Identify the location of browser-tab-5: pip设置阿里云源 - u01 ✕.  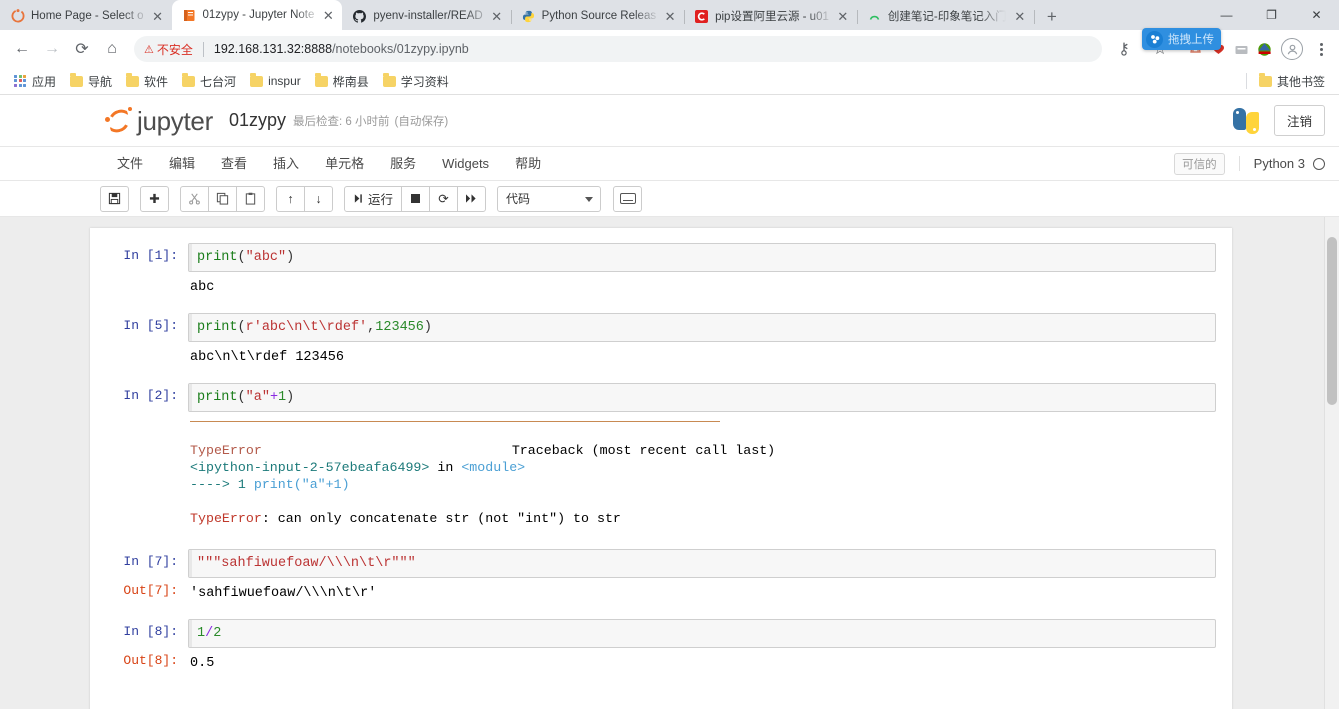
(771, 16).